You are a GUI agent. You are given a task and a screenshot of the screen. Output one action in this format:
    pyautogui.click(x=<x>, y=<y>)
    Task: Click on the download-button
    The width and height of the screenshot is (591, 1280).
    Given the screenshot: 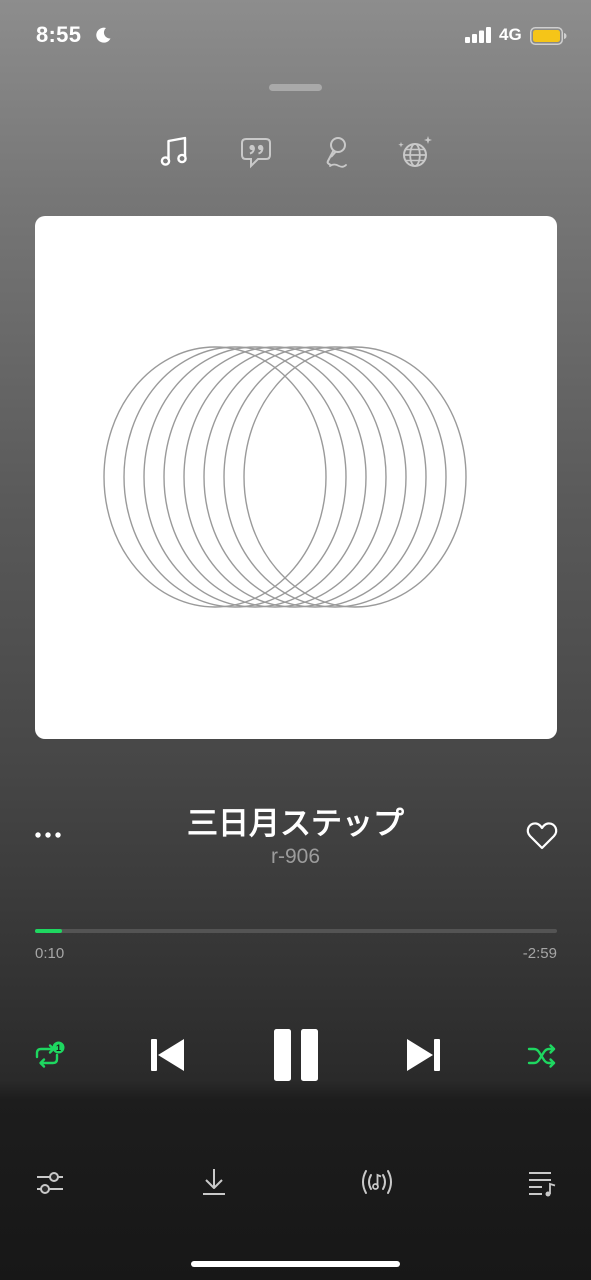 What is the action you would take?
    pyautogui.click(x=214, y=1182)
    